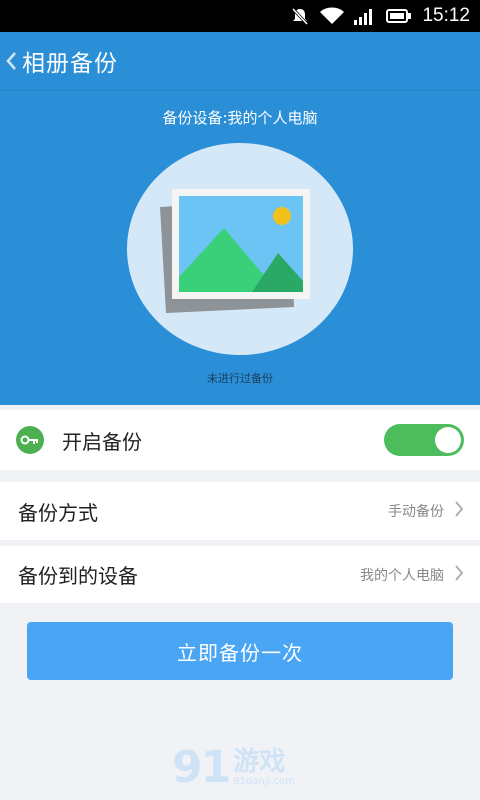  I want to click on backup-method-label: 备份方式, so click(58, 512).